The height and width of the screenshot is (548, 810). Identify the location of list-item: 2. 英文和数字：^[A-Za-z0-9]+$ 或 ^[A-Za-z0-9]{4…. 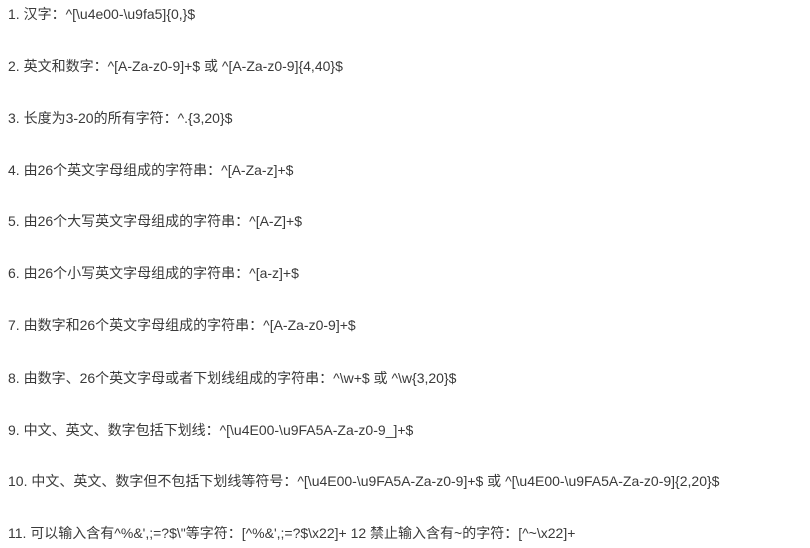
(175, 66).